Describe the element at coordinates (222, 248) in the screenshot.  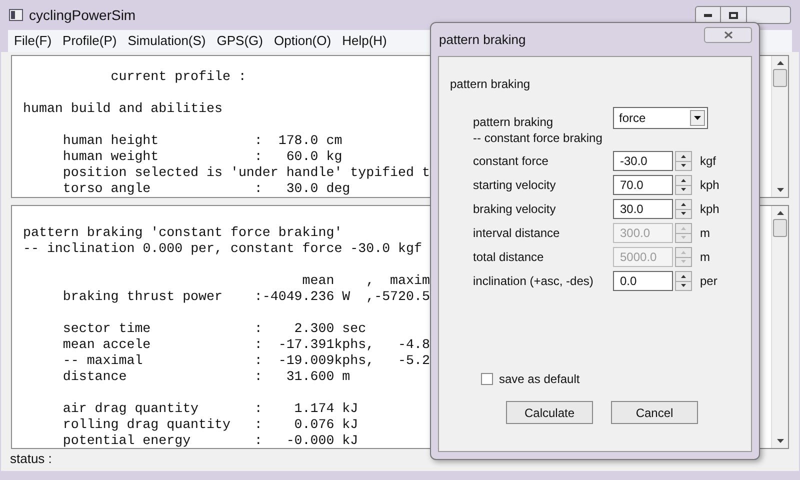
I see `output-line: -- inclination 0.000 per, constant force -30.0 kgf` at that location.